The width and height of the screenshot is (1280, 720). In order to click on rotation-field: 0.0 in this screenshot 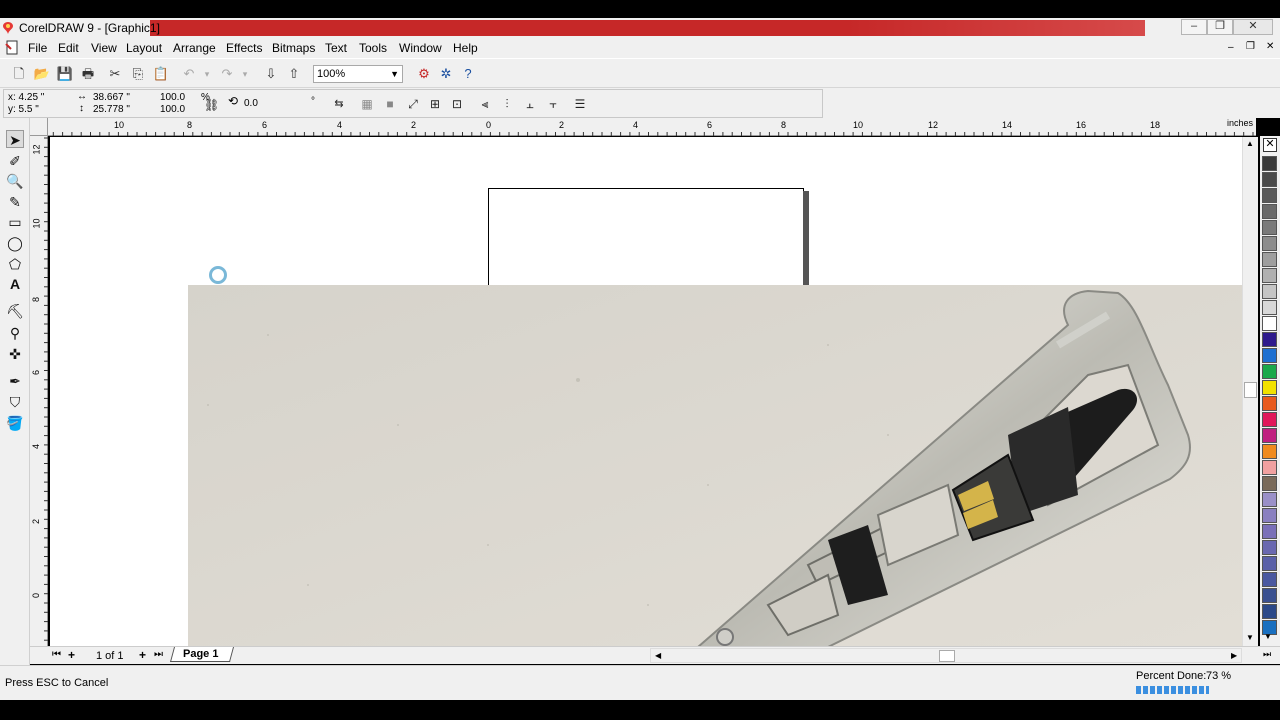, I will do `click(251, 103)`.